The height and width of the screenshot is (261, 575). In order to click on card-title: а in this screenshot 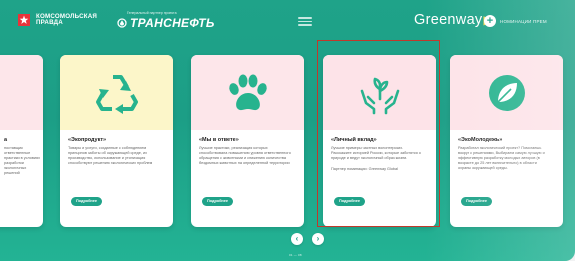, I will do `click(6, 140)`.